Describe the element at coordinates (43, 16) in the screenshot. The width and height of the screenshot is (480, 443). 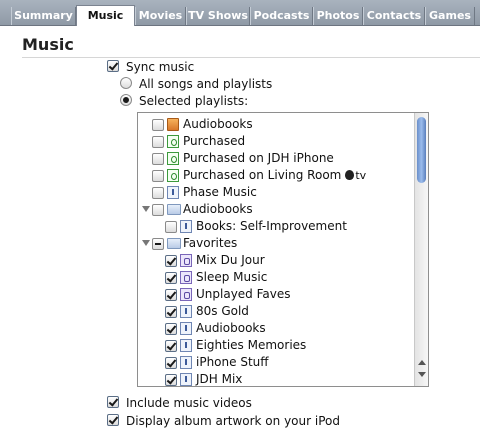
I see `tab-summary: Summary` at that location.